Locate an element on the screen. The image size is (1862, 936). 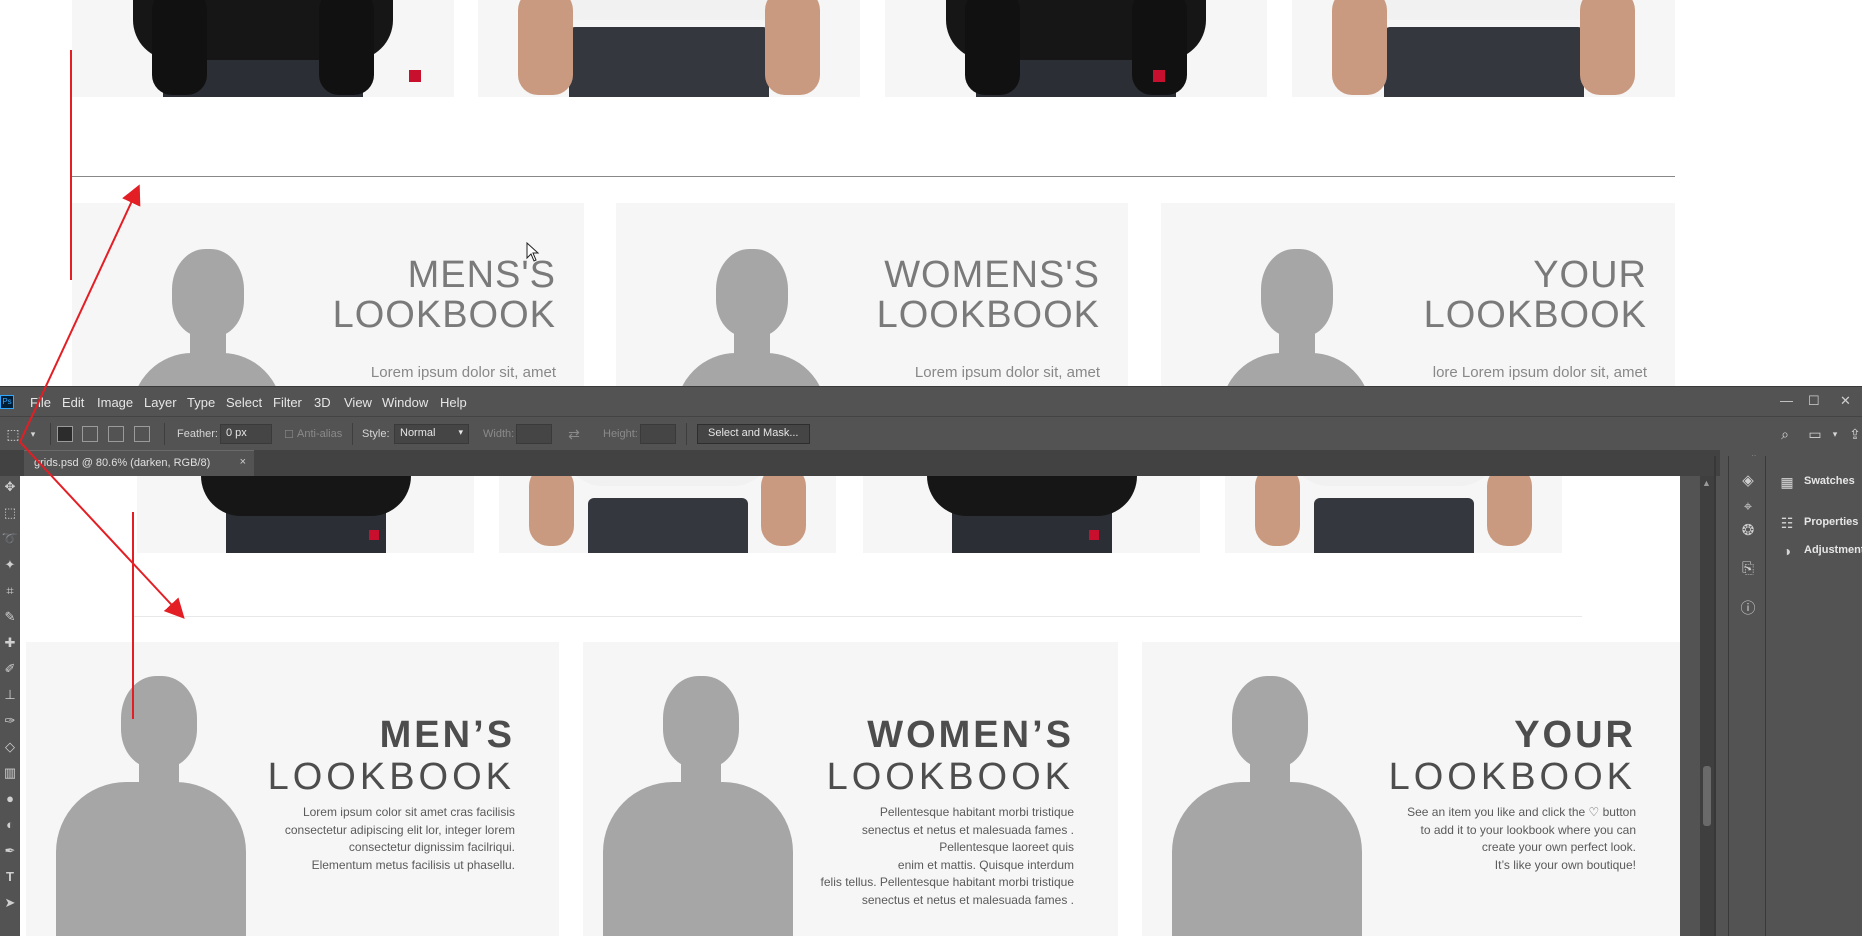
annotation-arrows is located at coordinates (102, 401).